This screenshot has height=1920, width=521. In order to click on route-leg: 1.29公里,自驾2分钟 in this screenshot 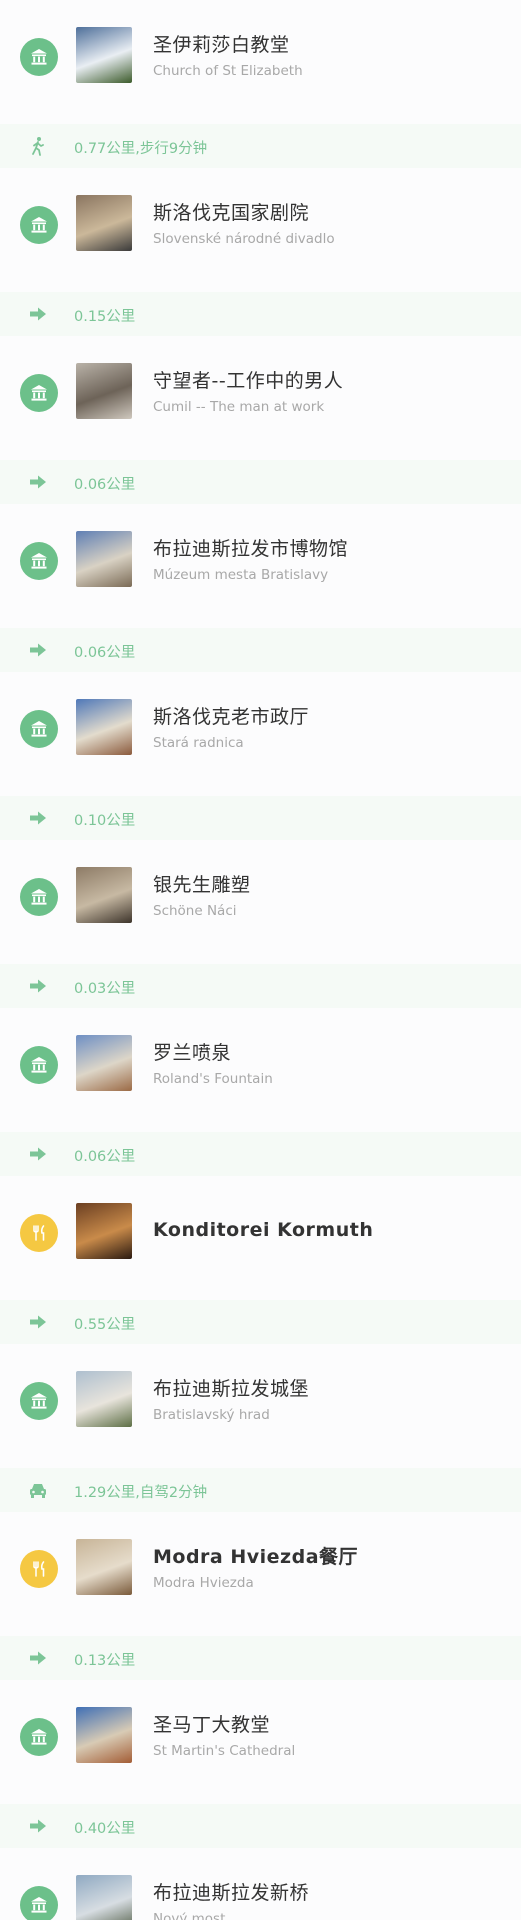, I will do `click(260, 1490)`.